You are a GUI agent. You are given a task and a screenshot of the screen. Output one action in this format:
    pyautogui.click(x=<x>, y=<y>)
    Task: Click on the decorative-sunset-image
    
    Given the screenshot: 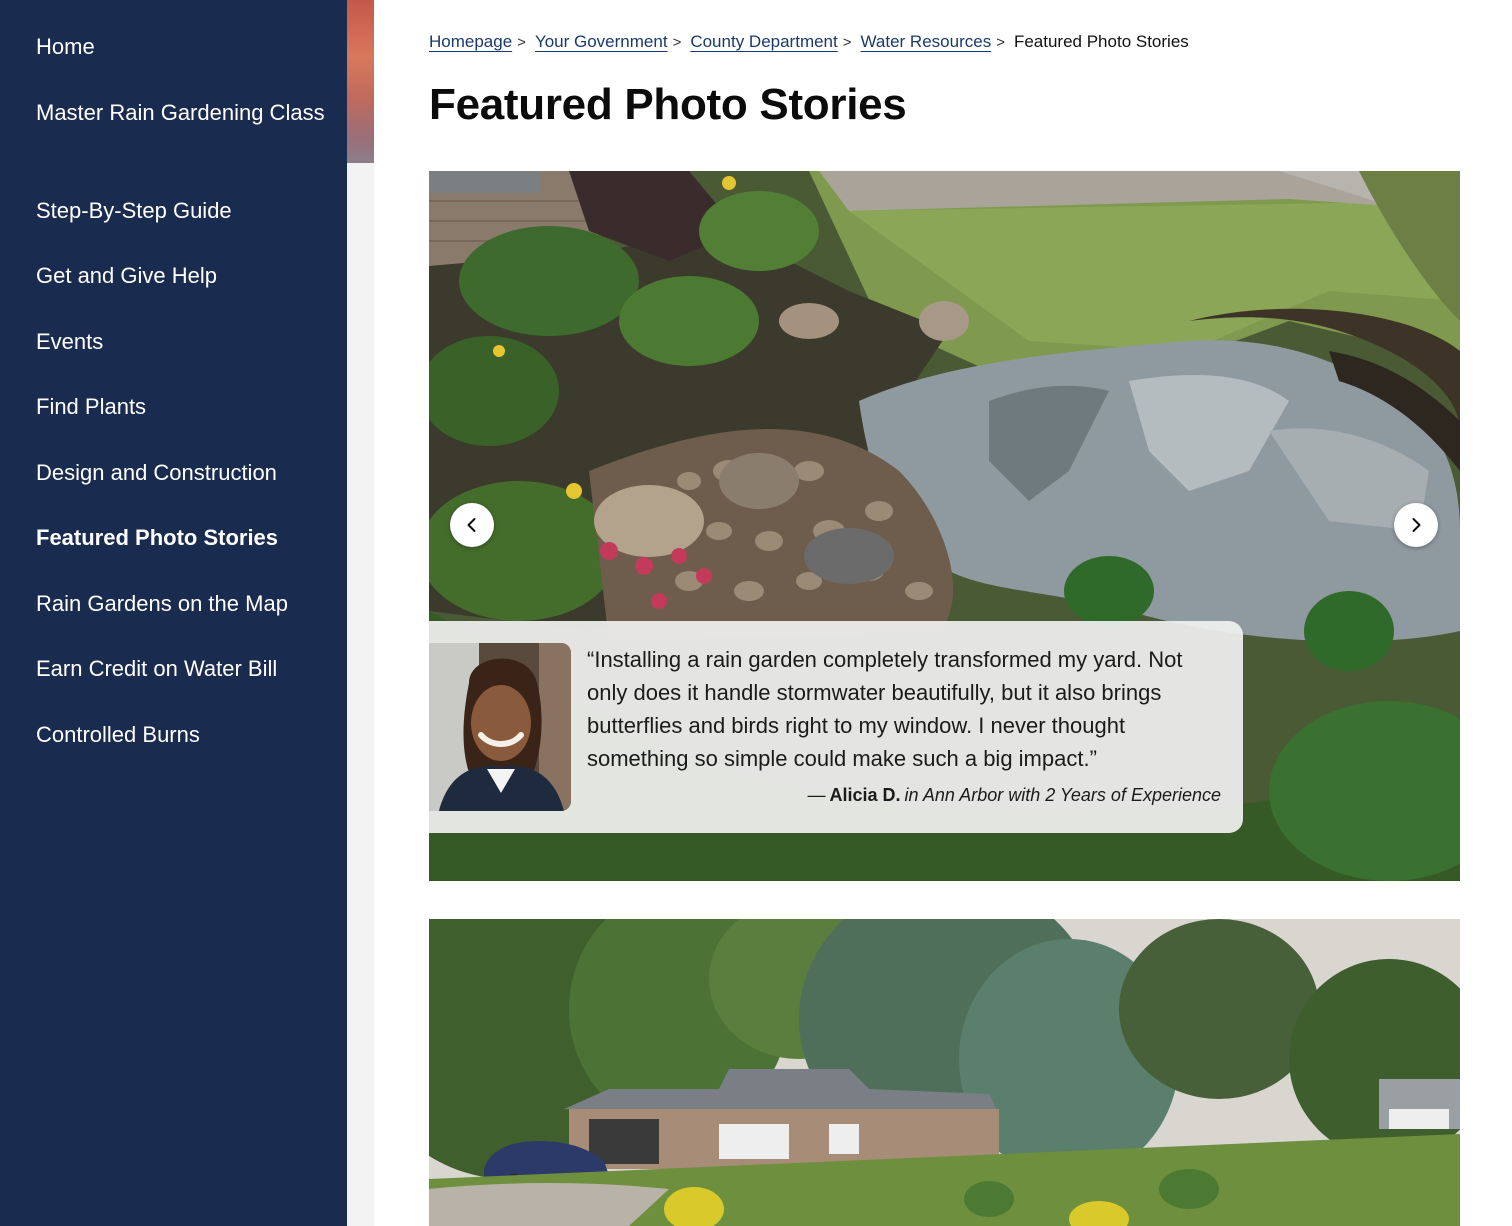 What is the action you would take?
    pyautogui.click(x=360, y=81)
    